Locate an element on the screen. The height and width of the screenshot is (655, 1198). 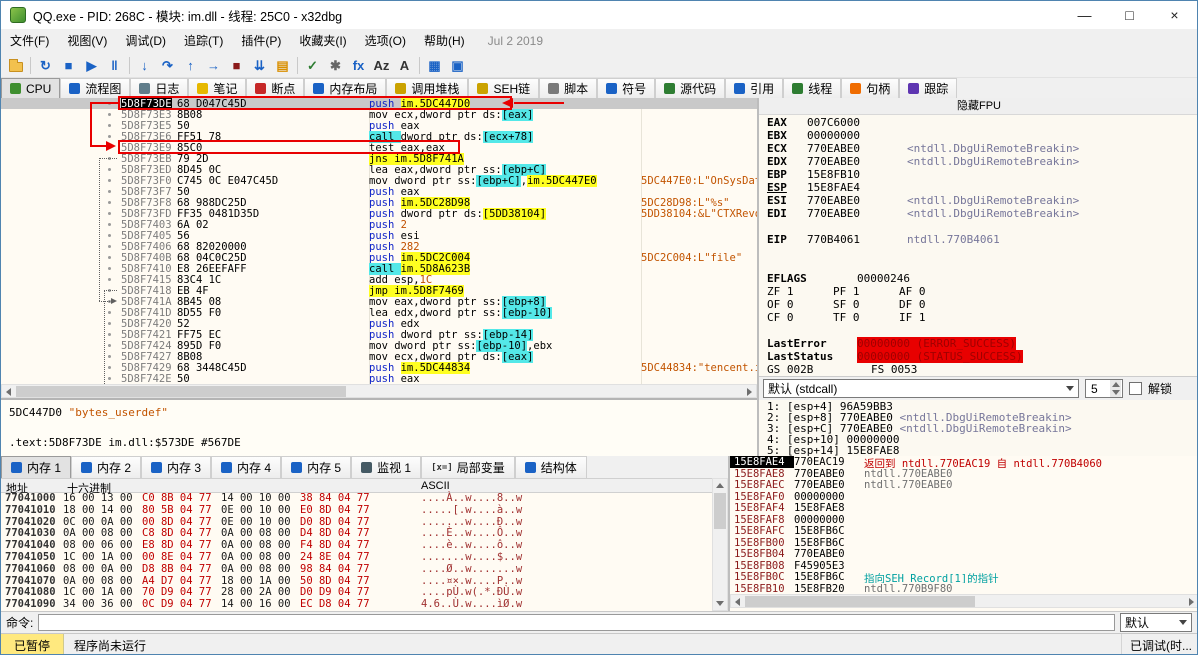
tab-dump5: 内存 5 is located at coordinates (316, 467).